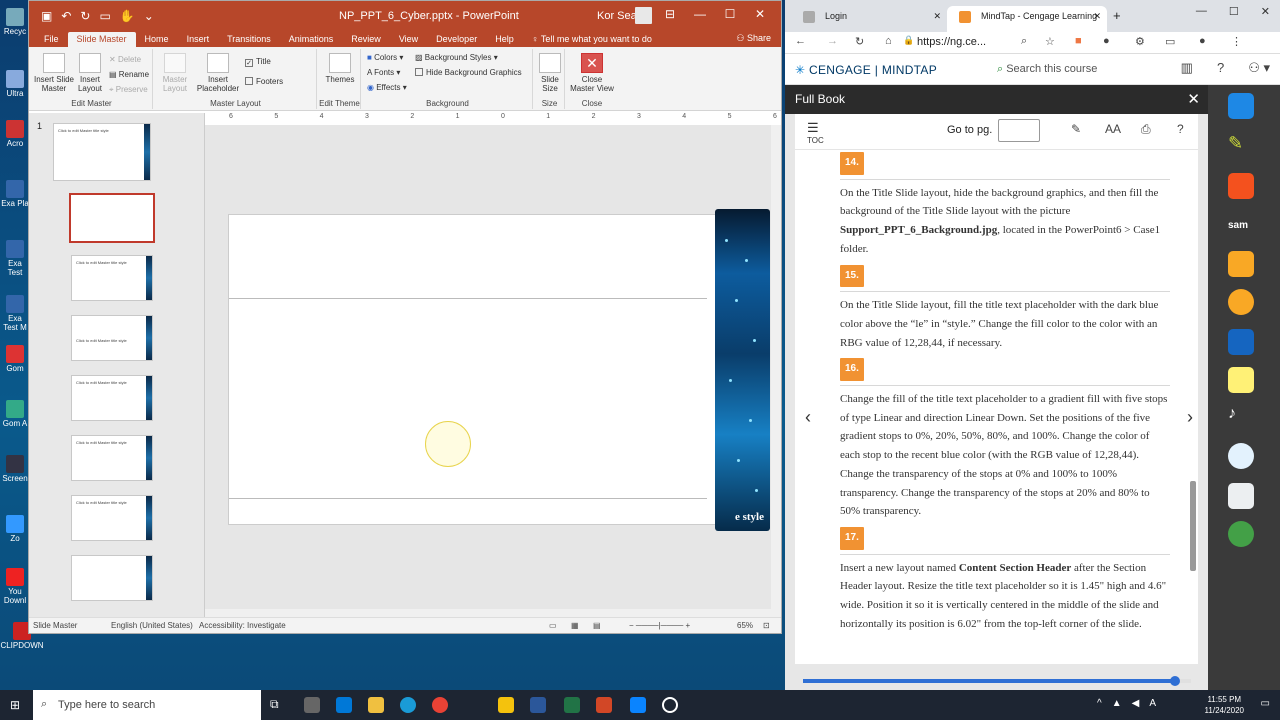 The image size is (1280, 720). I want to click on zoom-icon: ⌕, so click(1024, 41).